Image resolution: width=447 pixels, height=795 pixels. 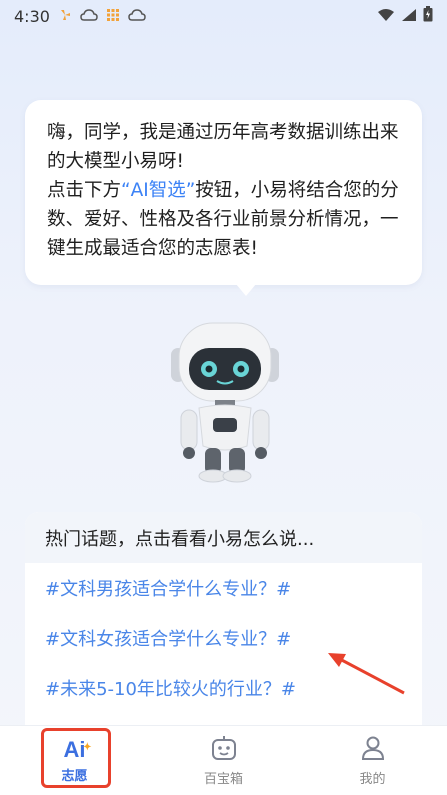 I want to click on wifi-icon, so click(x=386, y=16).